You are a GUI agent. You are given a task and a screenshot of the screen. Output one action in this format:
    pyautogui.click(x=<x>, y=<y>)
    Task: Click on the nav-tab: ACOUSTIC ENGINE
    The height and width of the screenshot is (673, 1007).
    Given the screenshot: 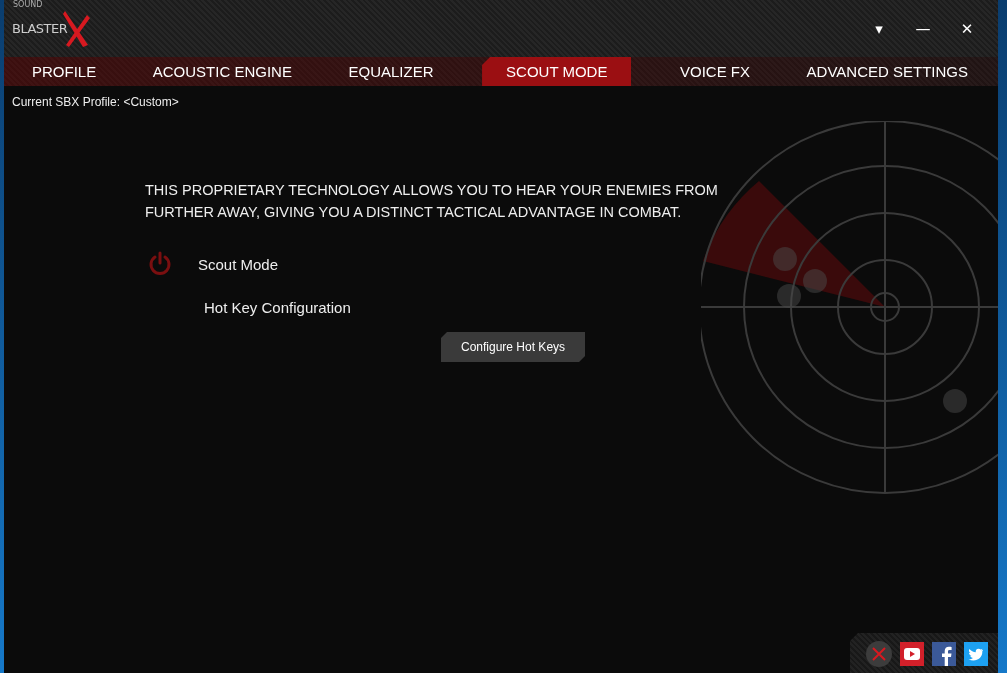 What is the action you would take?
    pyautogui.click(x=222, y=71)
    